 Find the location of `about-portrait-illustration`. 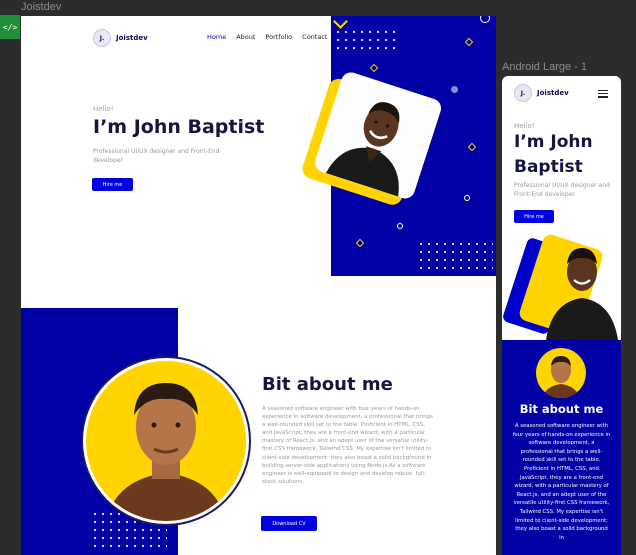

about-portrait-illustration is located at coordinates (166, 452).